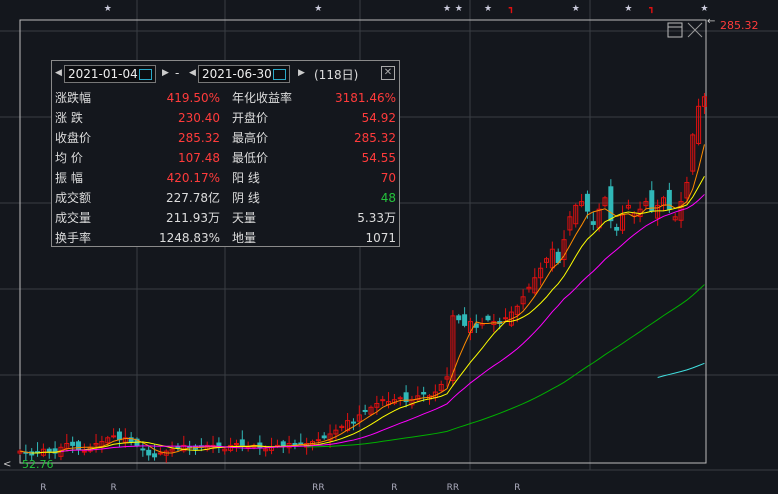 The height and width of the screenshot is (494, 778). I want to click on stat-value: 419.50%, so click(193, 98).